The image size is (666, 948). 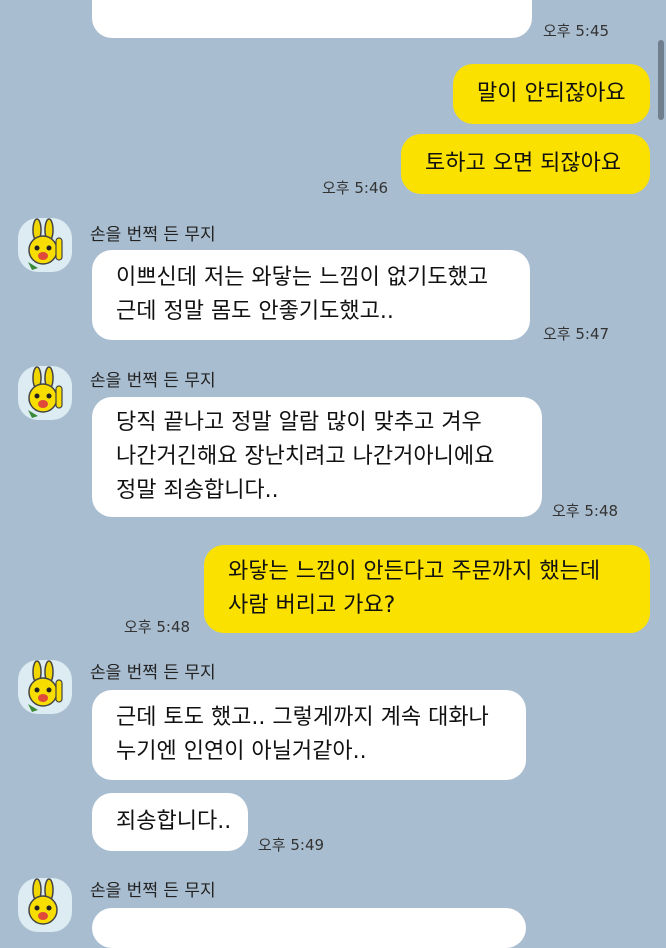 What do you see at coordinates (302, 277) in the screenshot?
I see `message-text: 이쁘신데 저는 와닿는 느낌이 없기도했고` at bounding box center [302, 277].